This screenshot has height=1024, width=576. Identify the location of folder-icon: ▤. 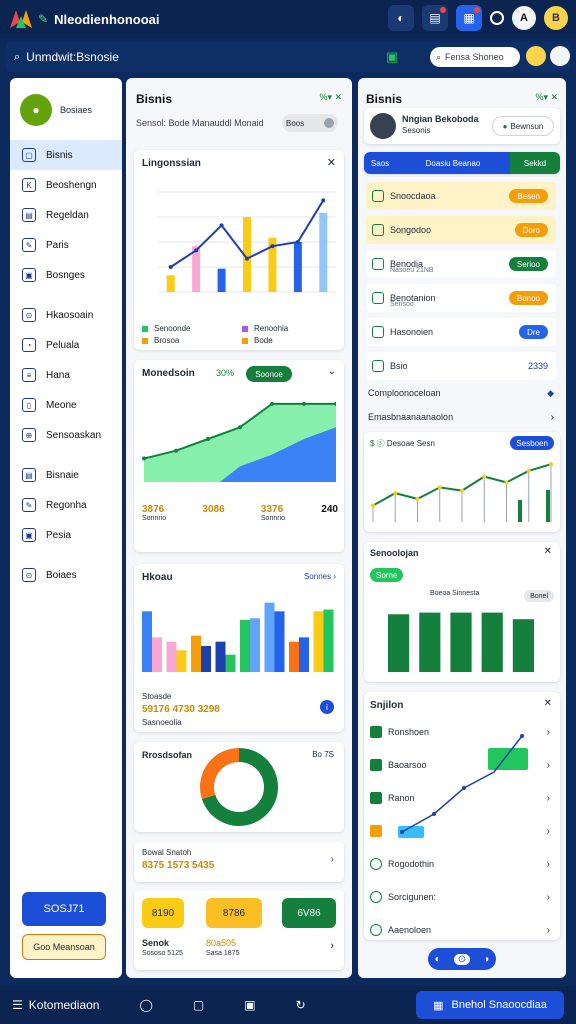
(435, 18).